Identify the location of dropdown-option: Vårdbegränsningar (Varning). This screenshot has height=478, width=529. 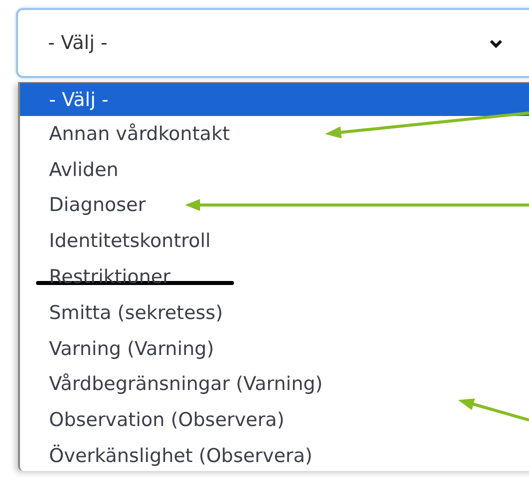
(274, 384).